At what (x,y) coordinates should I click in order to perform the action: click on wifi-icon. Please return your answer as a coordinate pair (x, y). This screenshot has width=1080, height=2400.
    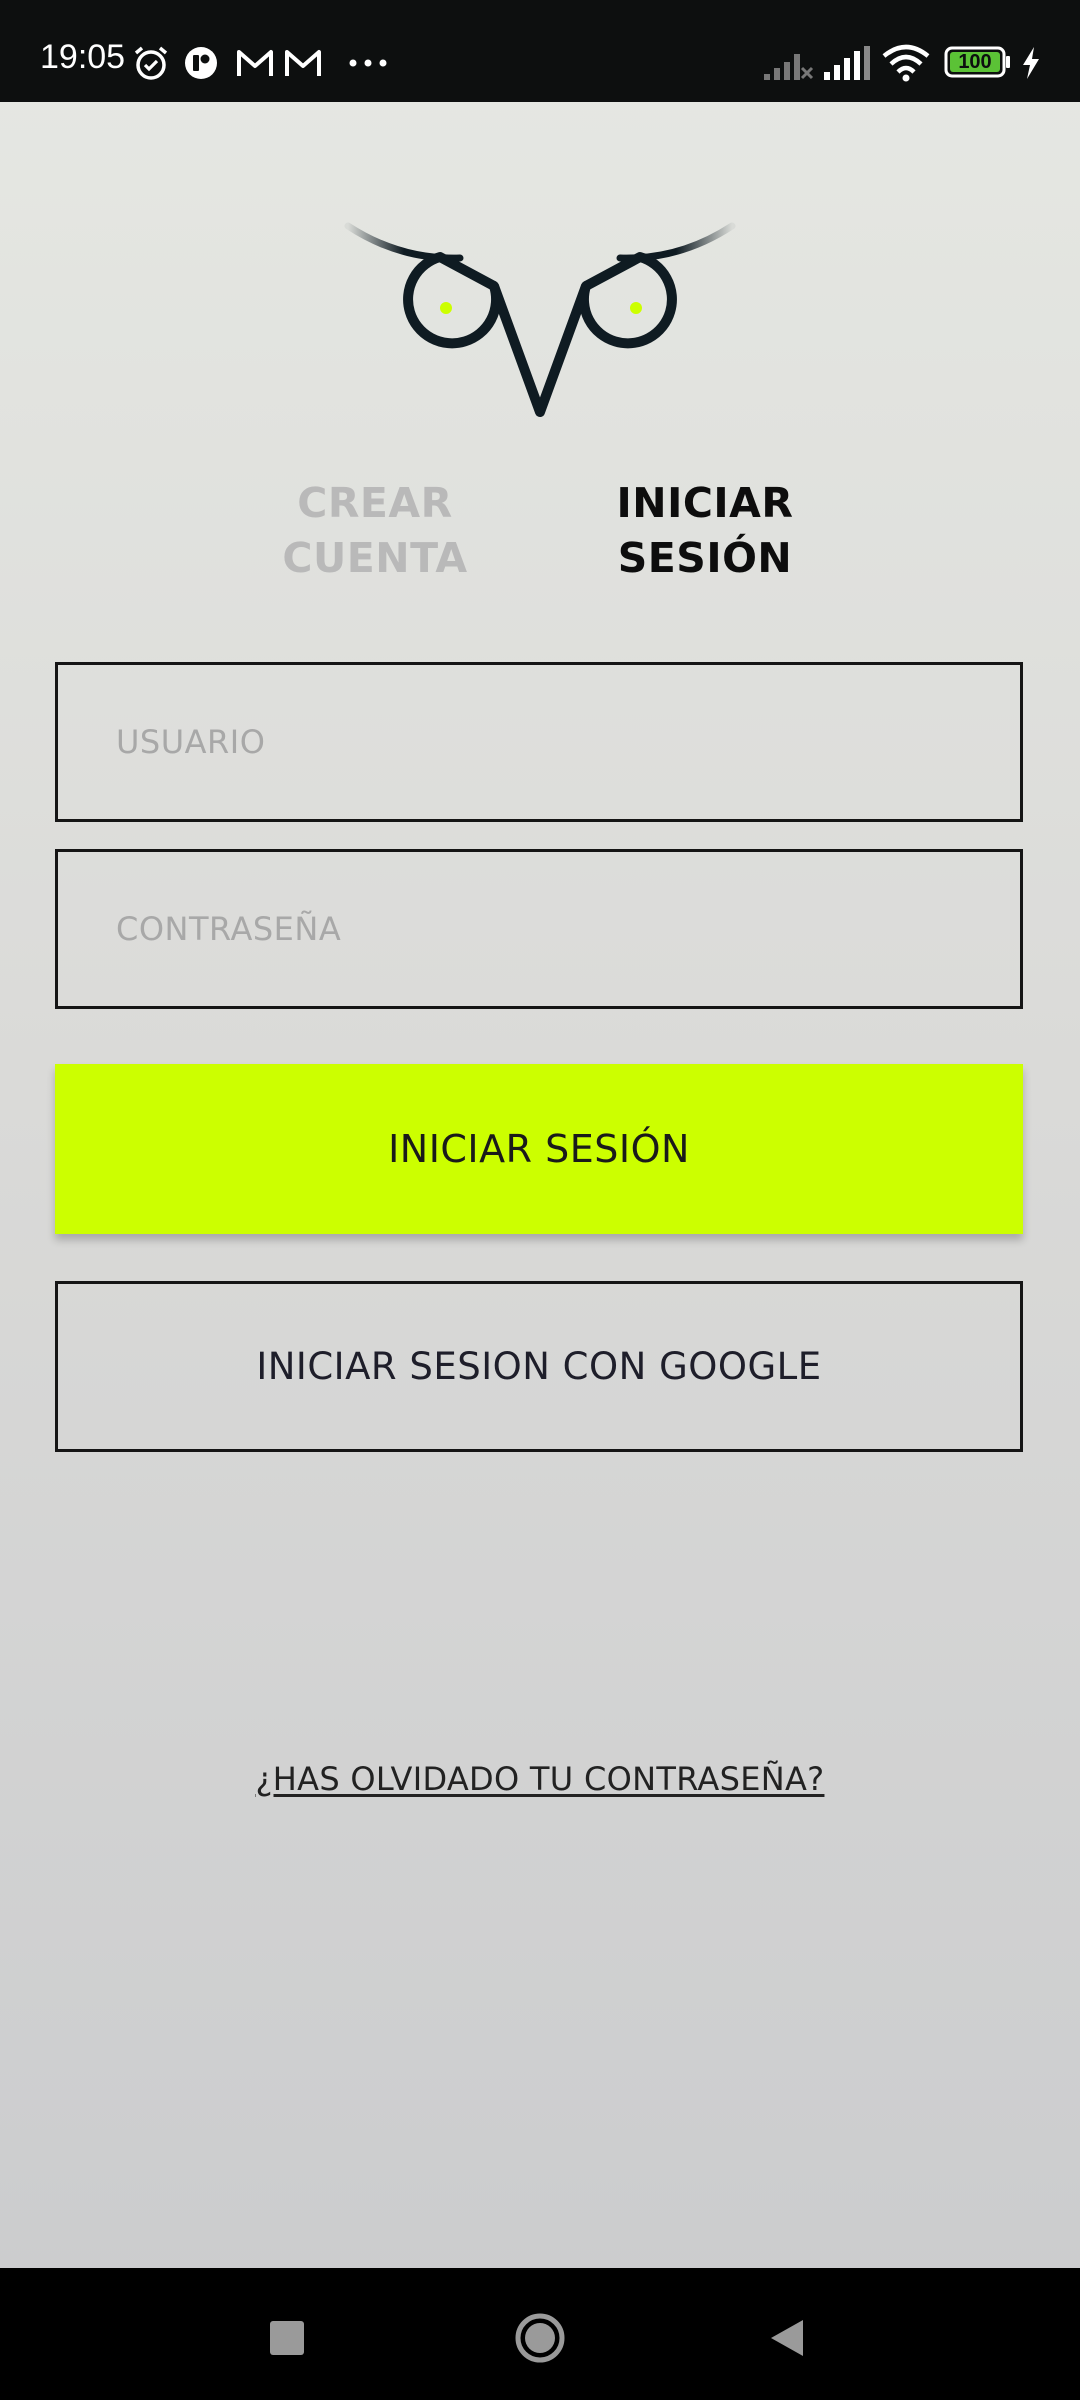
    Looking at the image, I should click on (906, 63).